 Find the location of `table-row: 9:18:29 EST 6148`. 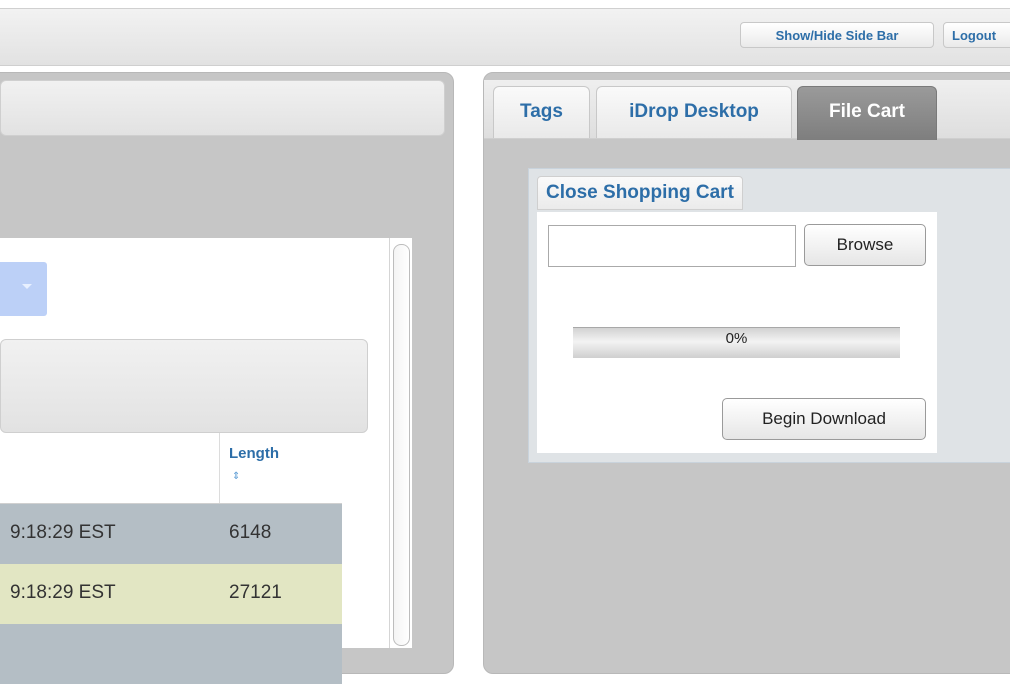

table-row: 9:18:29 EST 6148 is located at coordinates (171, 534).